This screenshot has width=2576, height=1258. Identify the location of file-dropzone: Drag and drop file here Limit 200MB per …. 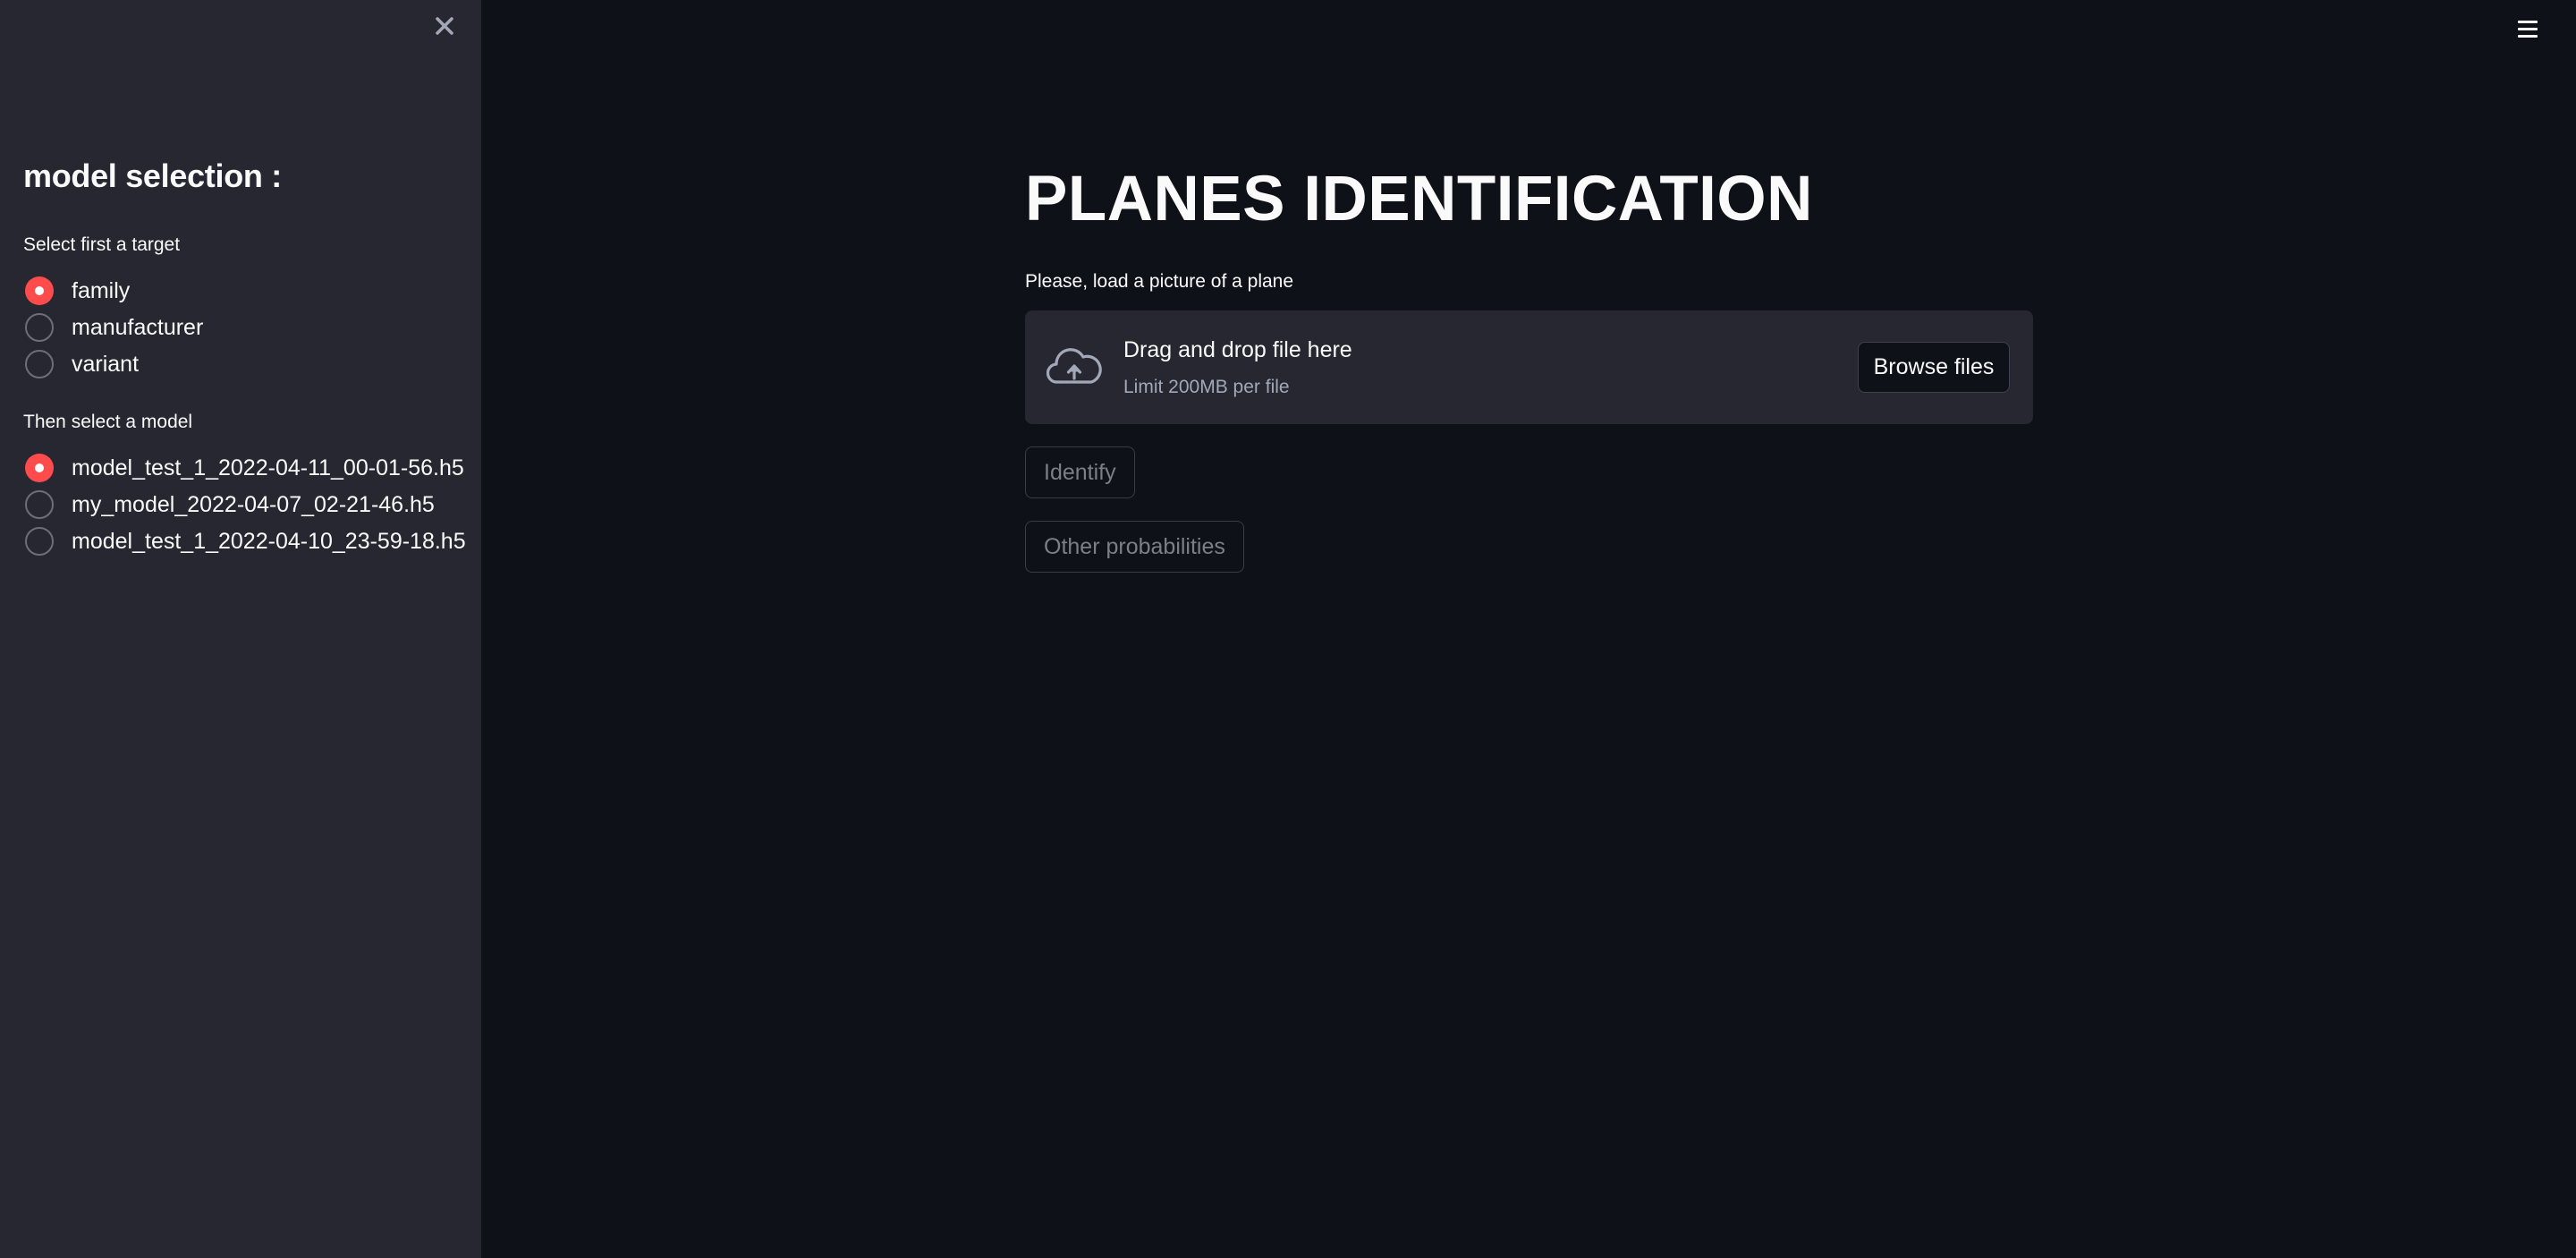
(1529, 367).